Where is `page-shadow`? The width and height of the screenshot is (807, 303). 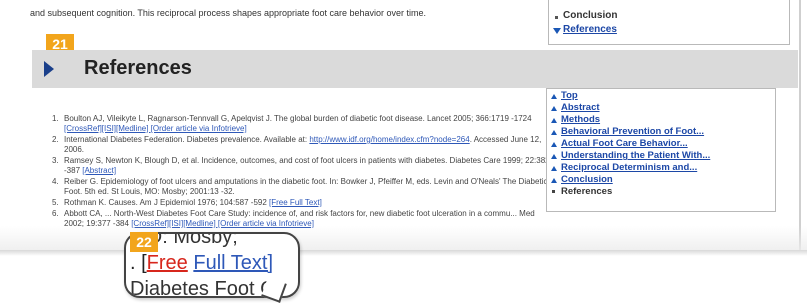 page-shadow is located at coordinates (403, 253).